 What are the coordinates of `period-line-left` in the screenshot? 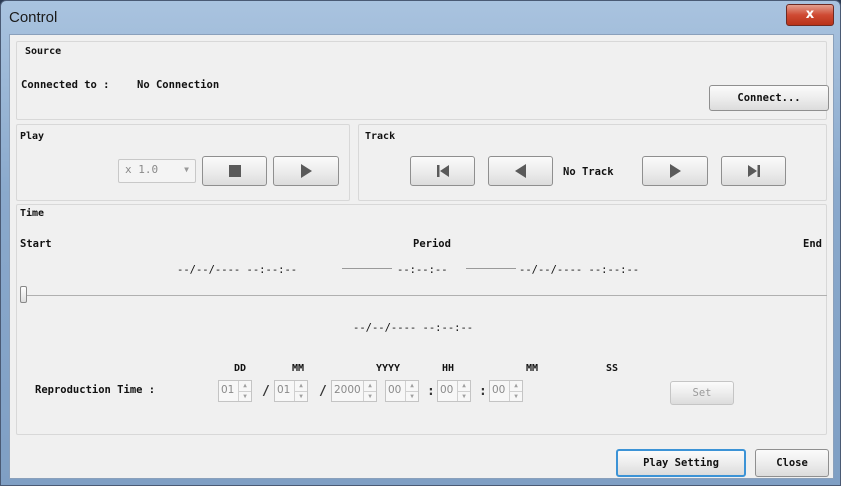 It's located at (367, 268).